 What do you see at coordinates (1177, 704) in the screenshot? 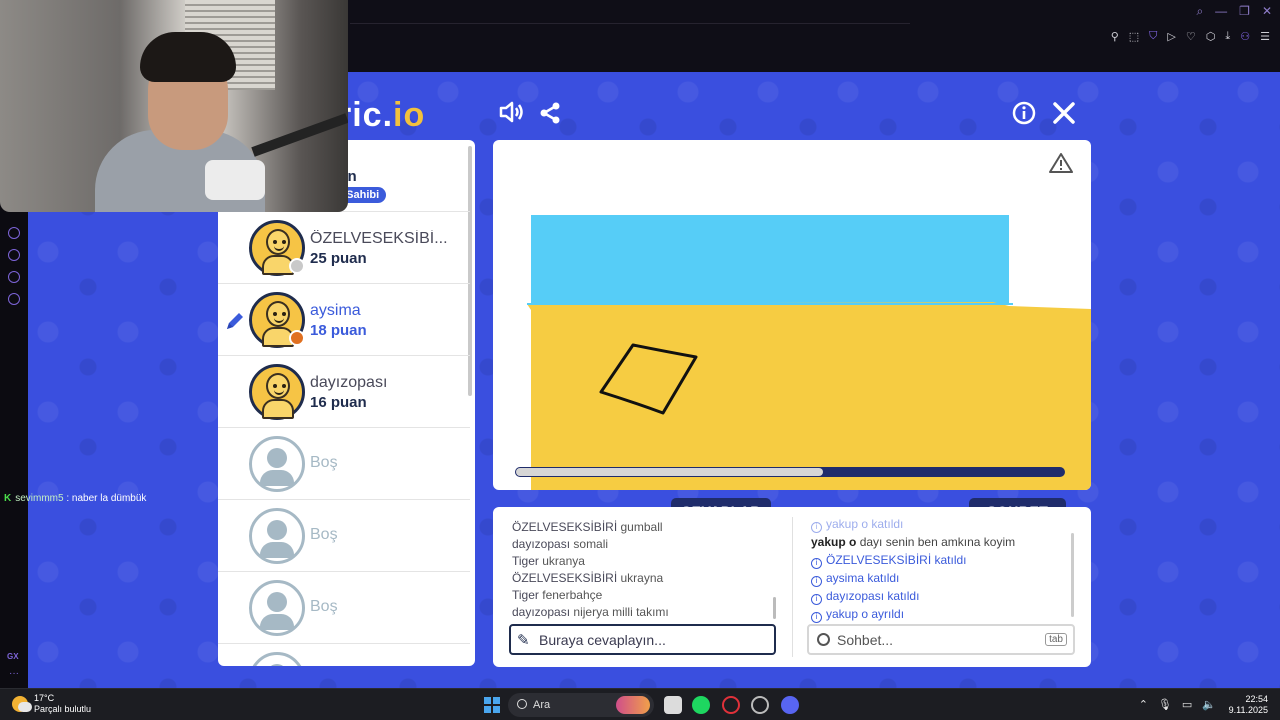
I see `system-tray: ⌃ 🎙 ▭ 🔈` at bounding box center [1177, 704].